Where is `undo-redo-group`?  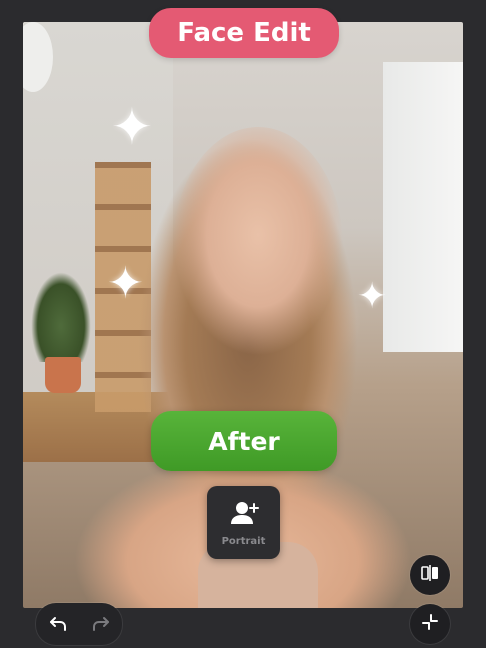
undo-redo-group is located at coordinates (79, 624).